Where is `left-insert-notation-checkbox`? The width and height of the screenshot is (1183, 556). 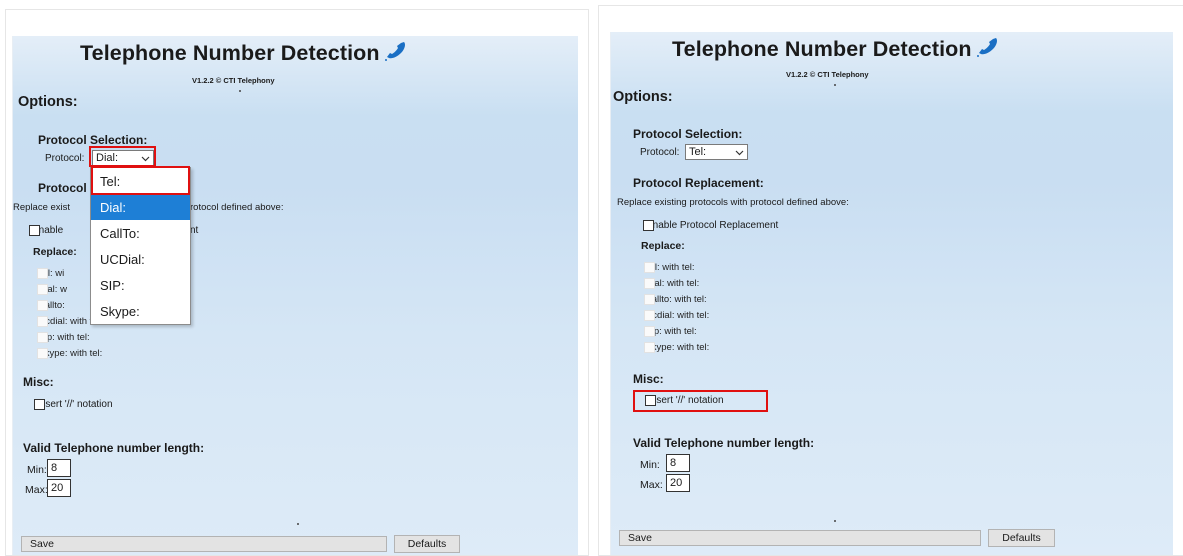
left-insert-notation-checkbox is located at coordinates (39, 404).